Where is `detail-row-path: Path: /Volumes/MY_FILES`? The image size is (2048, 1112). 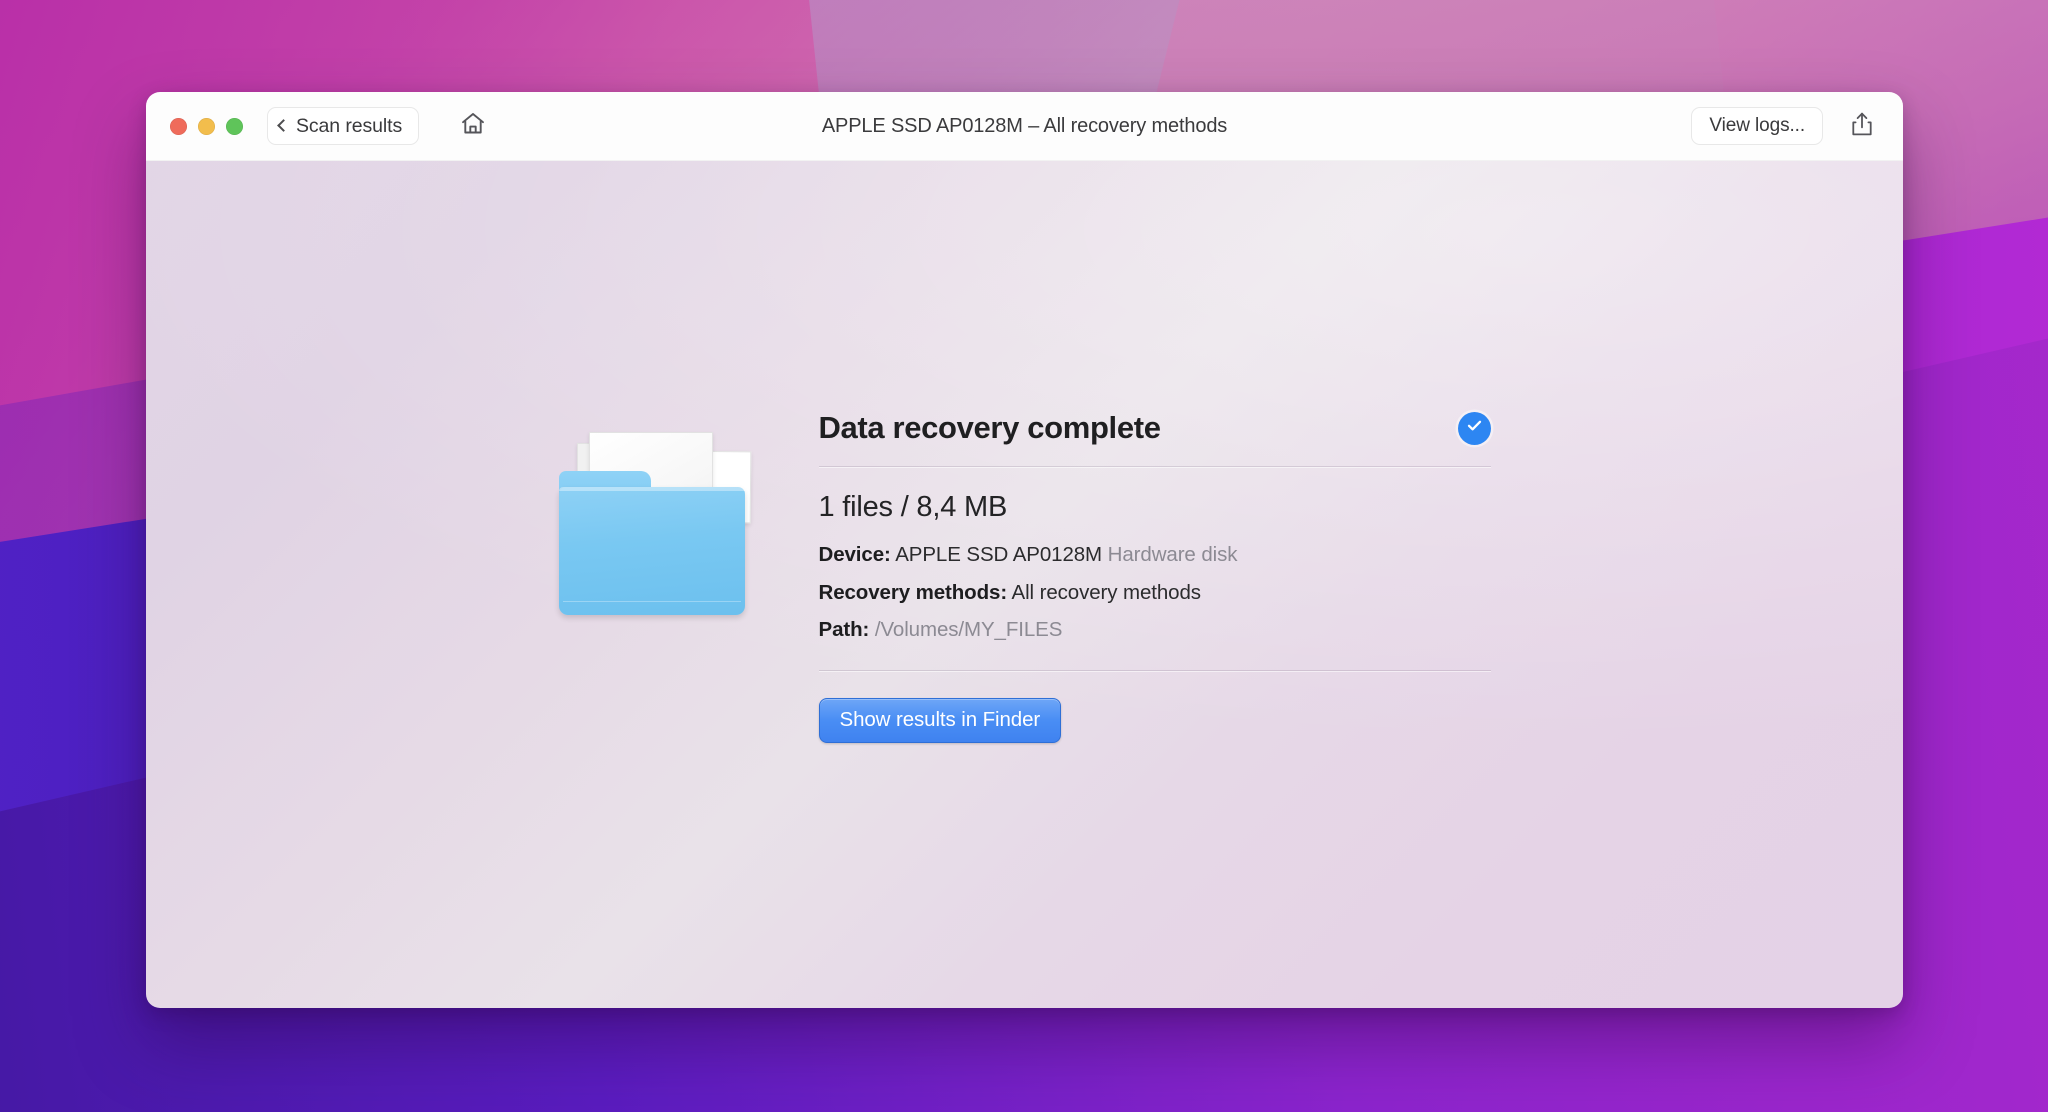
detail-row-path: Path: /Volumes/MY_FILES is located at coordinates (1154, 638).